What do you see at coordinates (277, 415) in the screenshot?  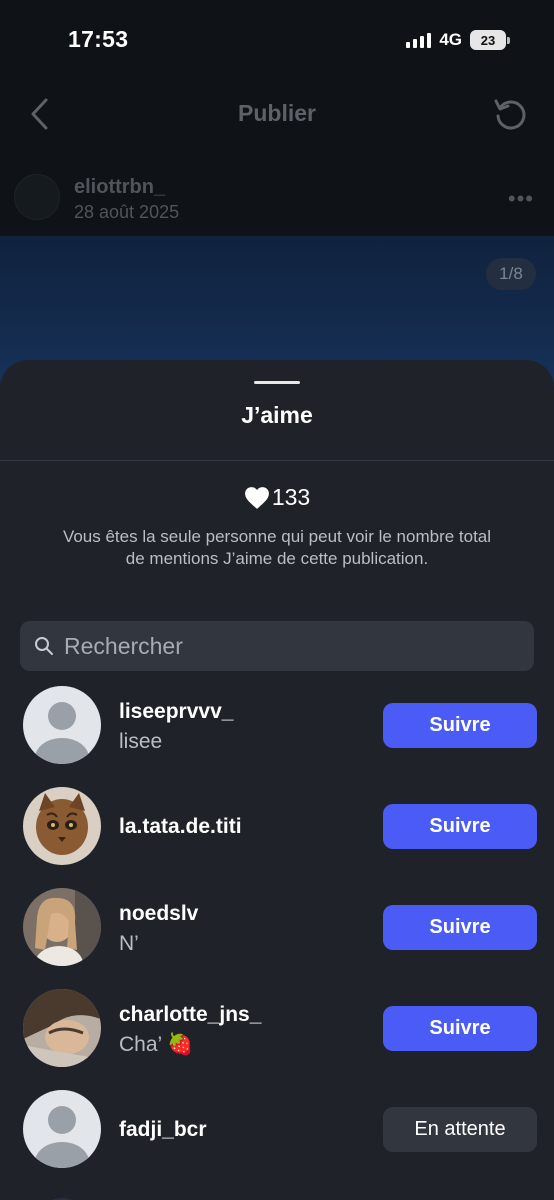 I see `sheet-title: J’aime` at bounding box center [277, 415].